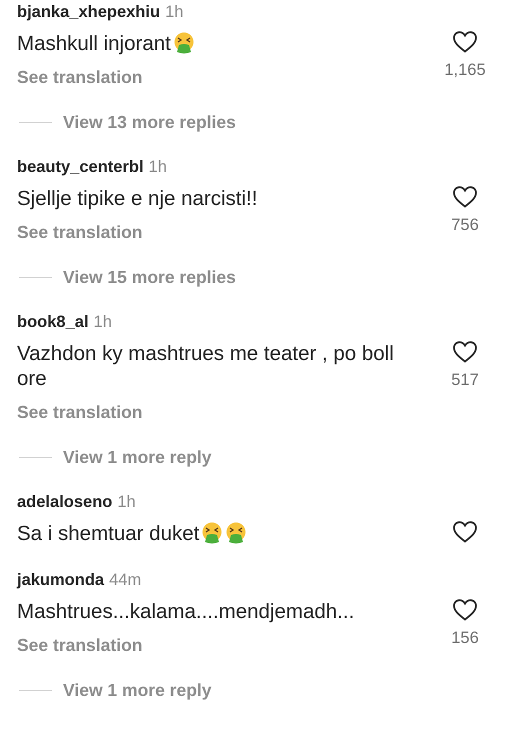 This screenshot has width=521, height=750. Describe the element at coordinates (465, 225) in the screenshot. I see `like-count: 756` at that location.